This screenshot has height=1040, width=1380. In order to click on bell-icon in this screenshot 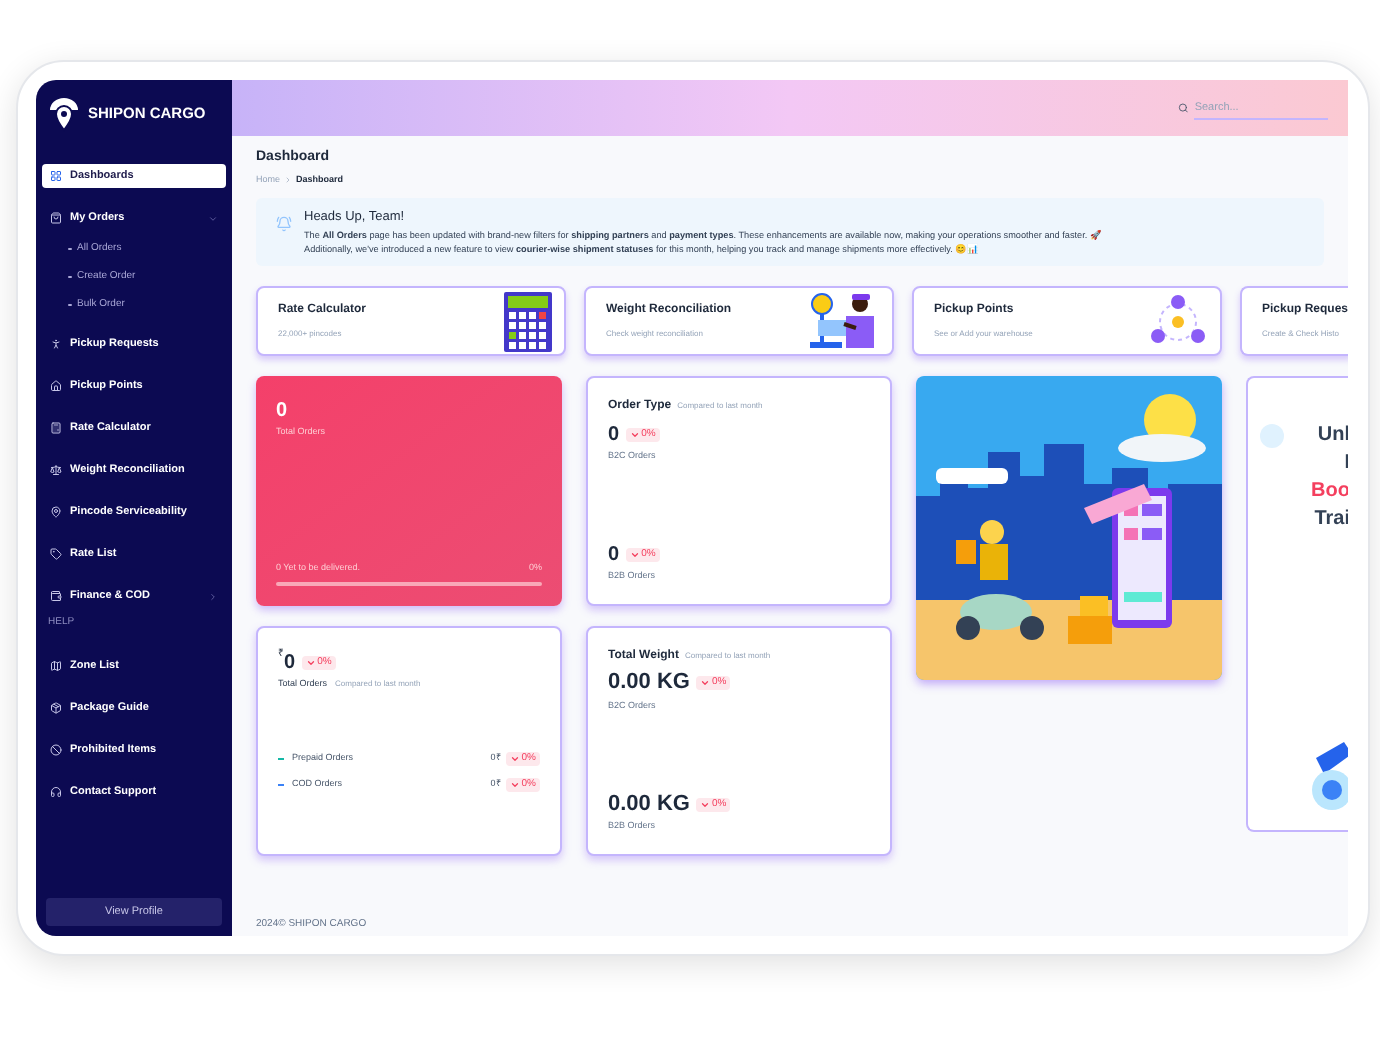, I will do `click(284, 224)`.